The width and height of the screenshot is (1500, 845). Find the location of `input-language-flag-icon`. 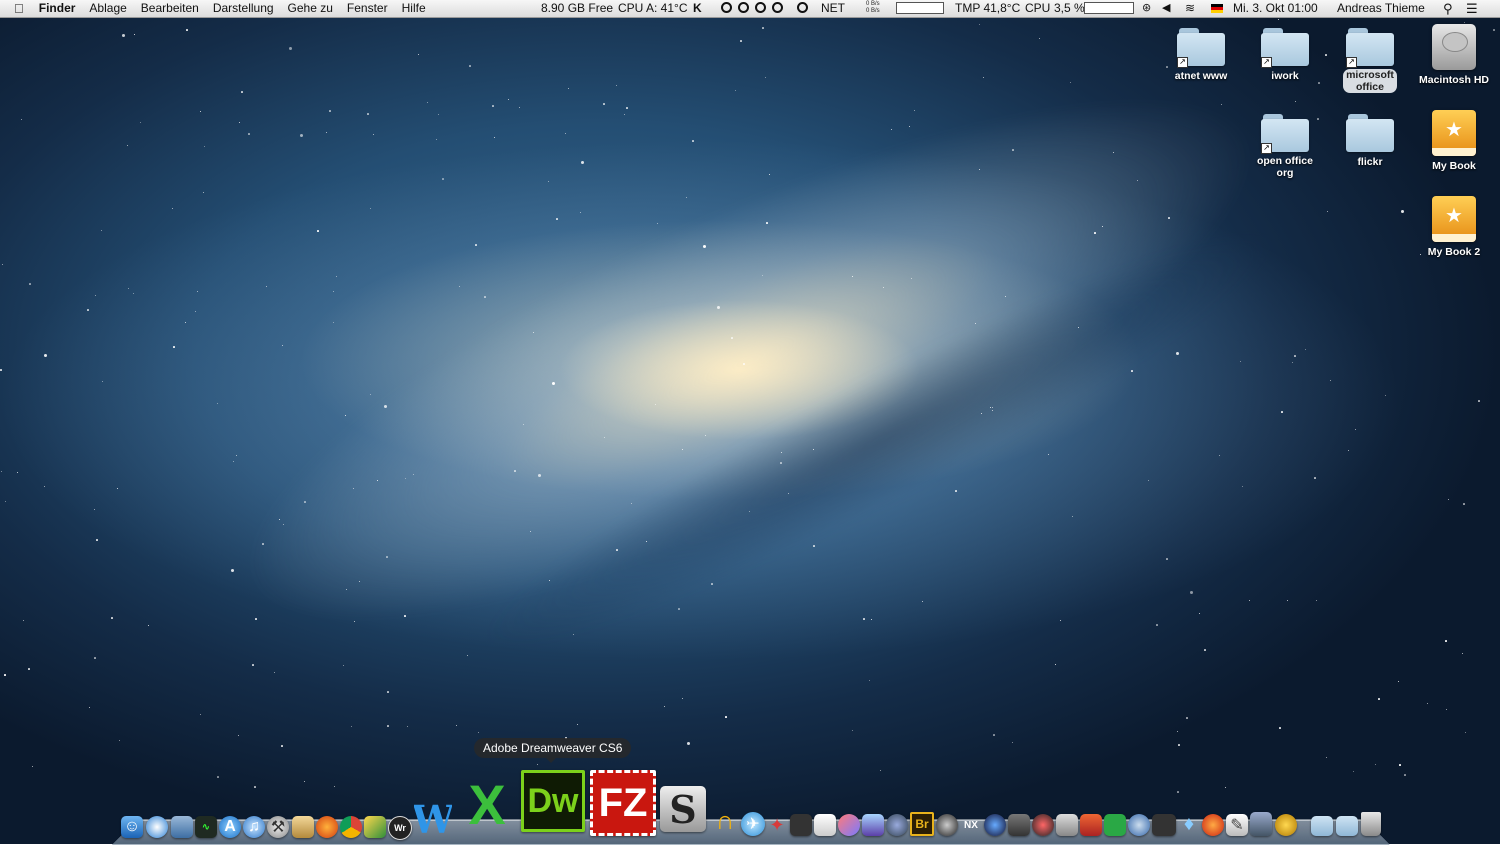

input-language-flag-icon is located at coordinates (1217, 8).